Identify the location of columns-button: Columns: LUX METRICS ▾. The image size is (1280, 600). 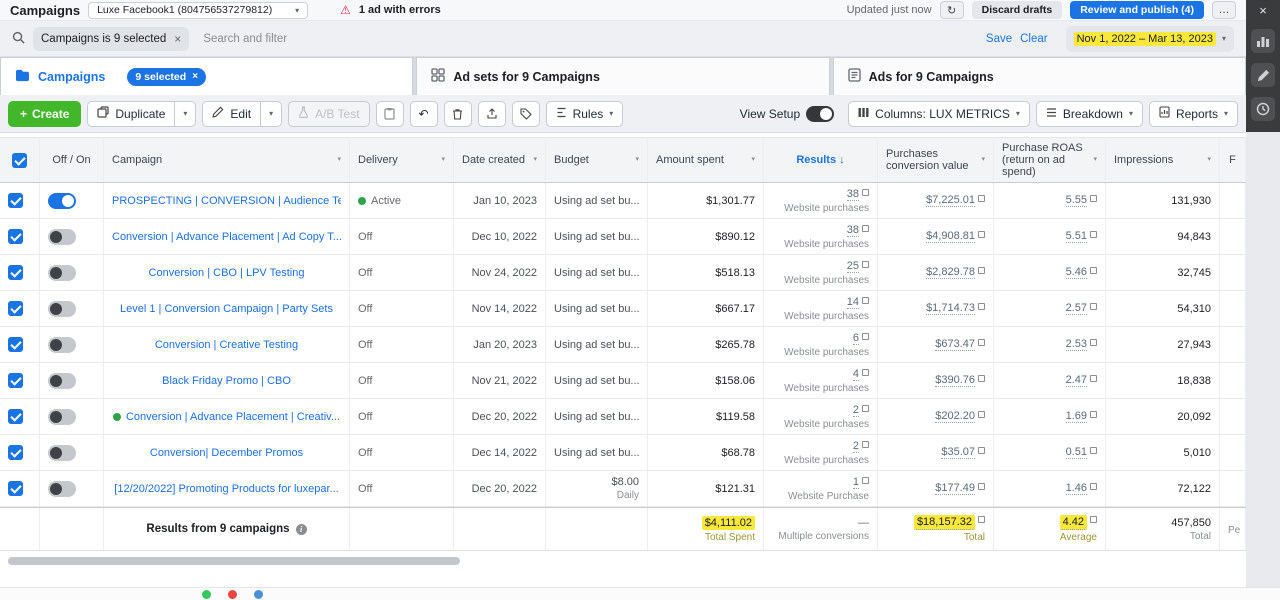
(939, 113).